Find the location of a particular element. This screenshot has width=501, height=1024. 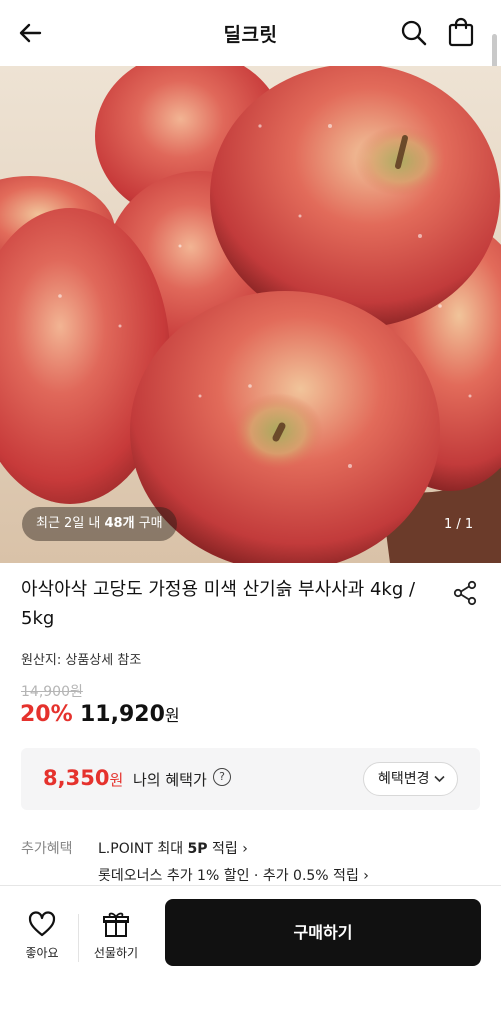

sale-price-value: 11,920 is located at coordinates (122, 714).